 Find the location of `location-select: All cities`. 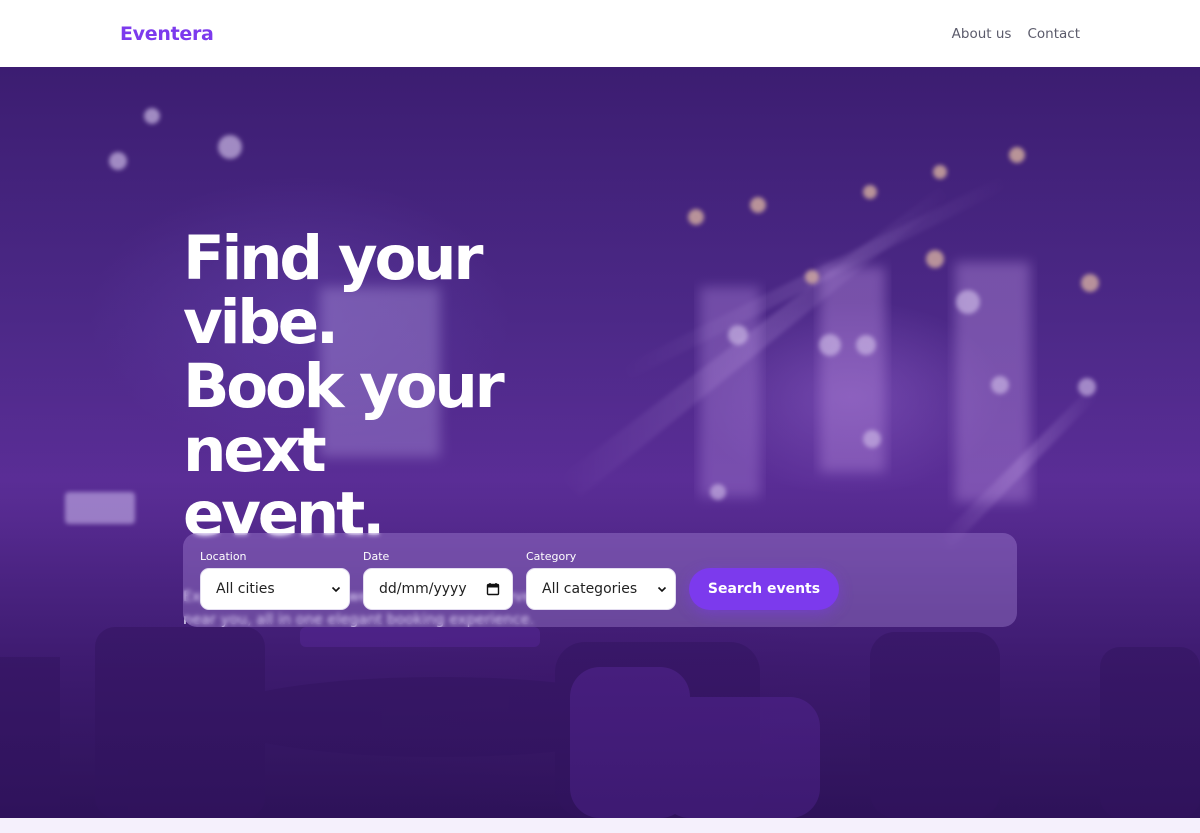

location-select: All cities is located at coordinates (275, 589).